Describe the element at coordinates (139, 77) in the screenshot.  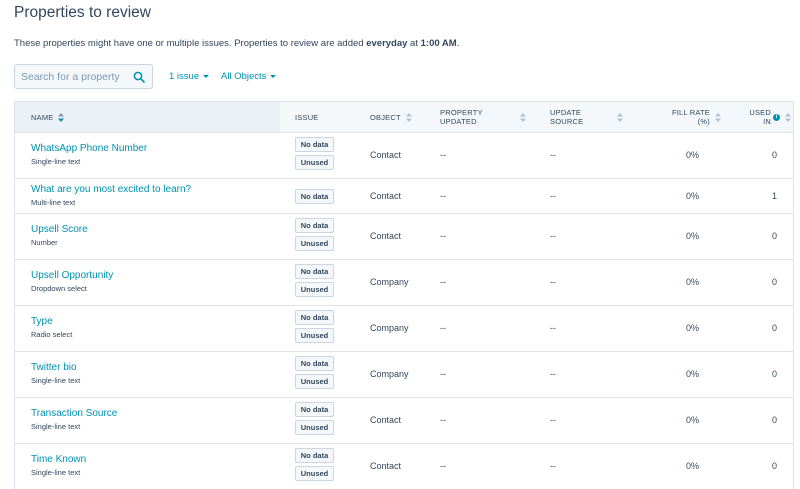
I see `search-icon` at that location.